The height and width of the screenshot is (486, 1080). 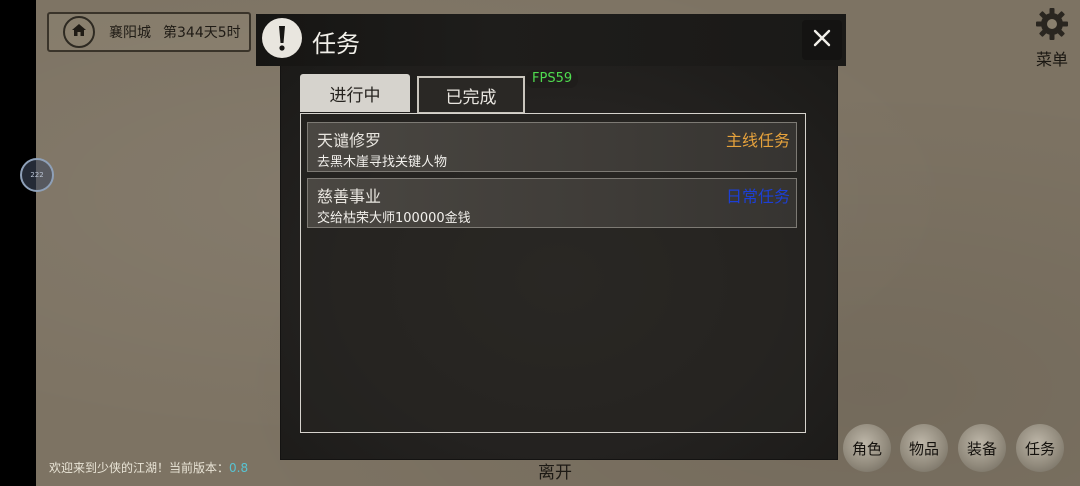 What do you see at coordinates (394, 218) in the screenshot?
I see `quest-description: 交给枯荣大师100000金钱` at bounding box center [394, 218].